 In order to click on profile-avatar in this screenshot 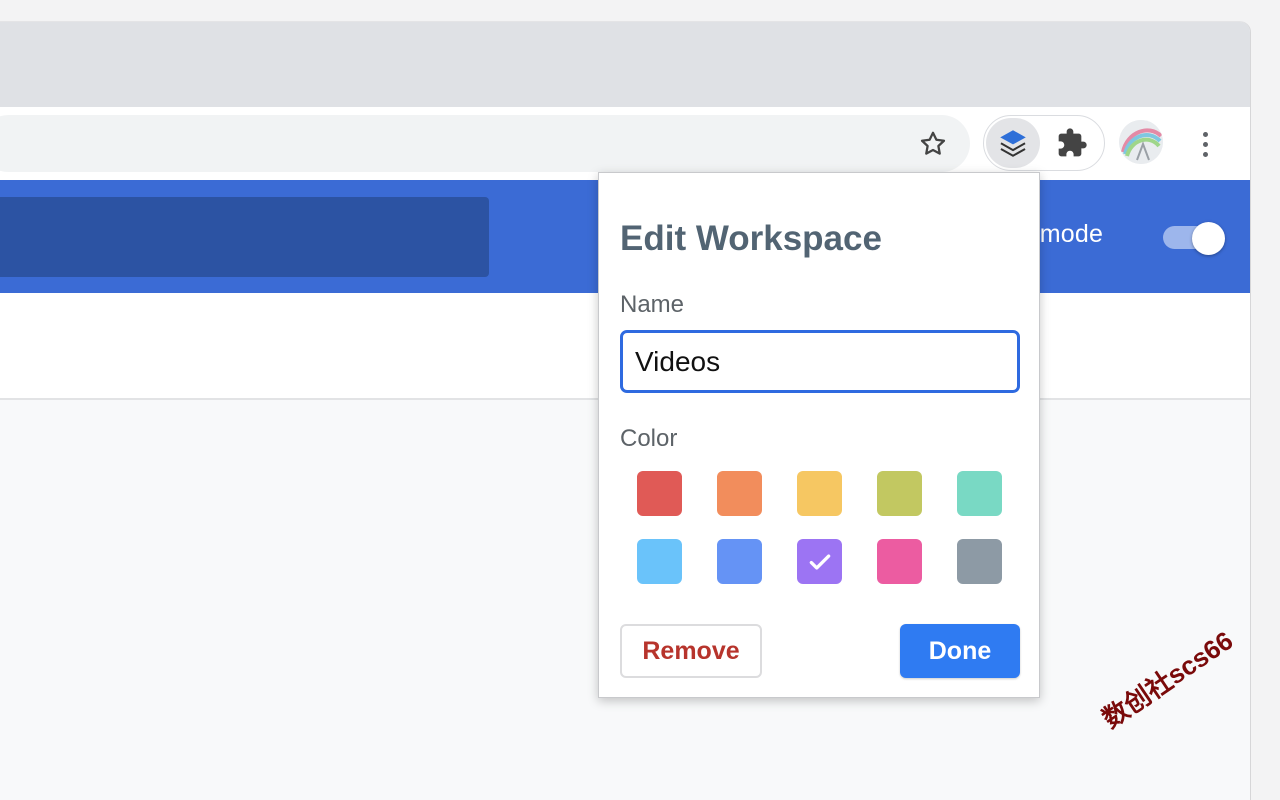, I will do `click(1141, 142)`.